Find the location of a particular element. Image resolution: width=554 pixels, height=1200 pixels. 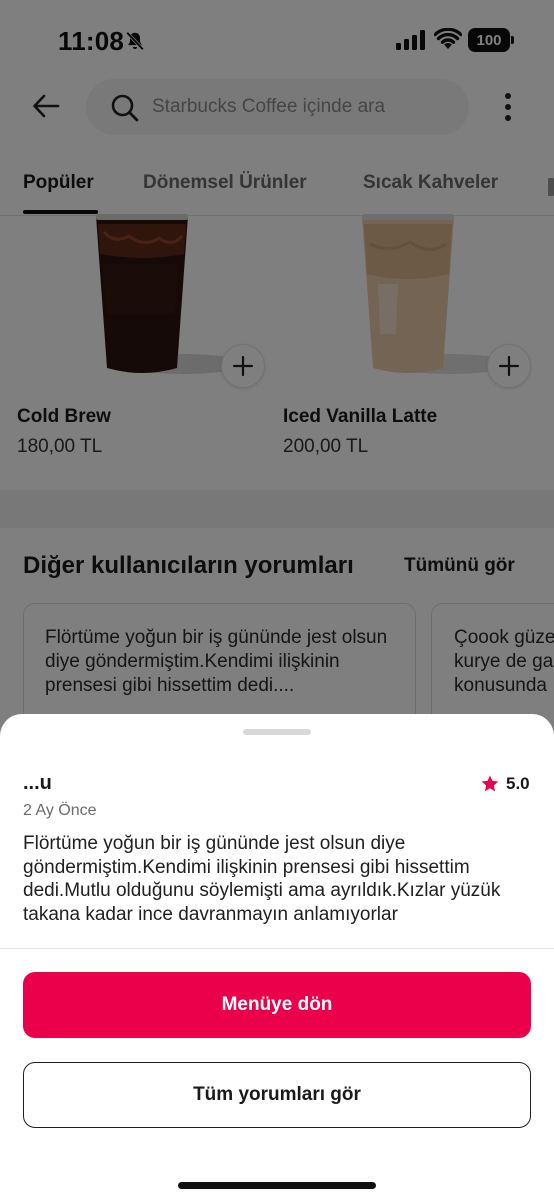

sheet-drag-handle is located at coordinates (277, 732).